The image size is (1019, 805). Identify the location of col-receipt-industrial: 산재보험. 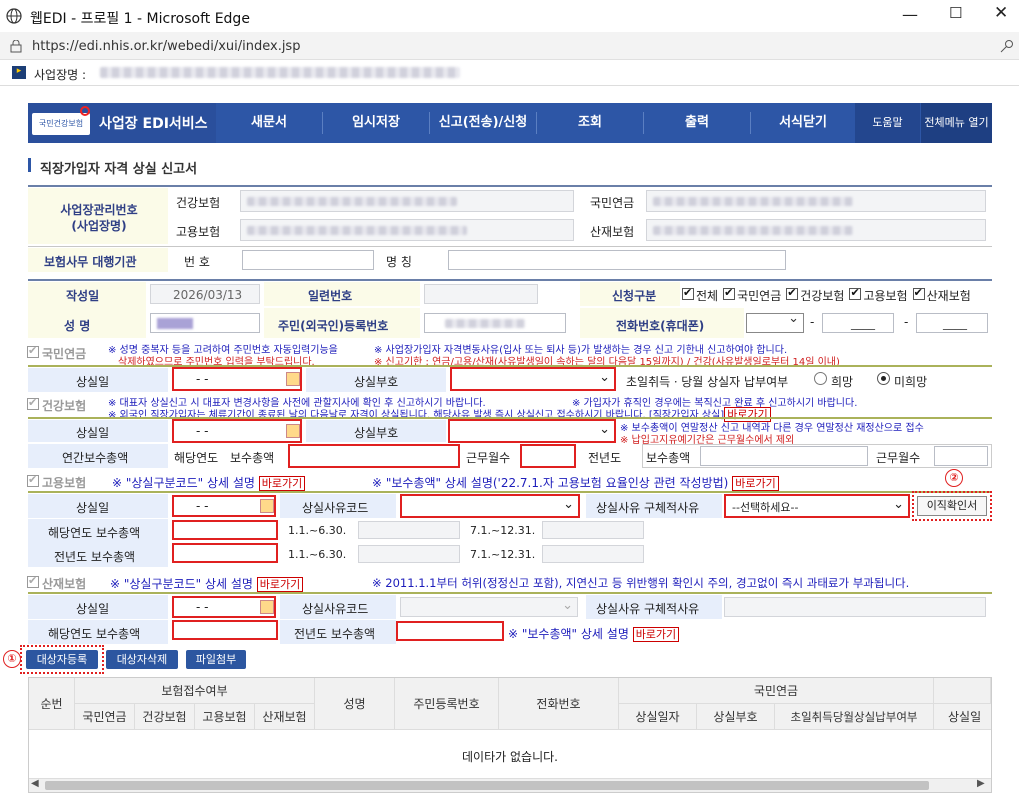
(285, 717).